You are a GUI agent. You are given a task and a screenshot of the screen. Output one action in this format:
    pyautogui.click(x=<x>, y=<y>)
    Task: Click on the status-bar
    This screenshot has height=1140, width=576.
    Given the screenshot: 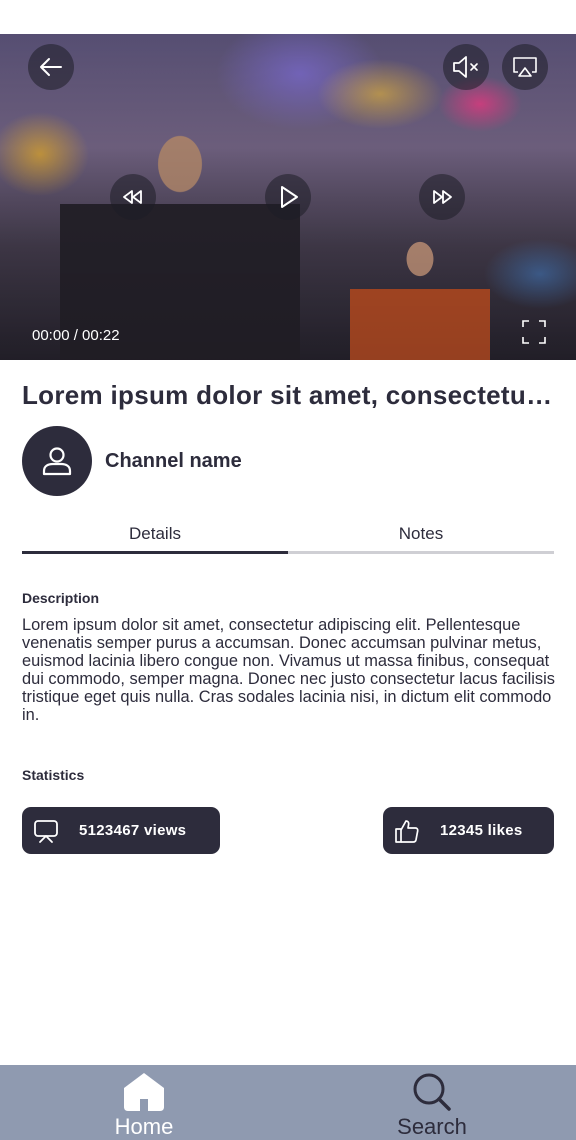 What is the action you would take?
    pyautogui.click(x=288, y=17)
    